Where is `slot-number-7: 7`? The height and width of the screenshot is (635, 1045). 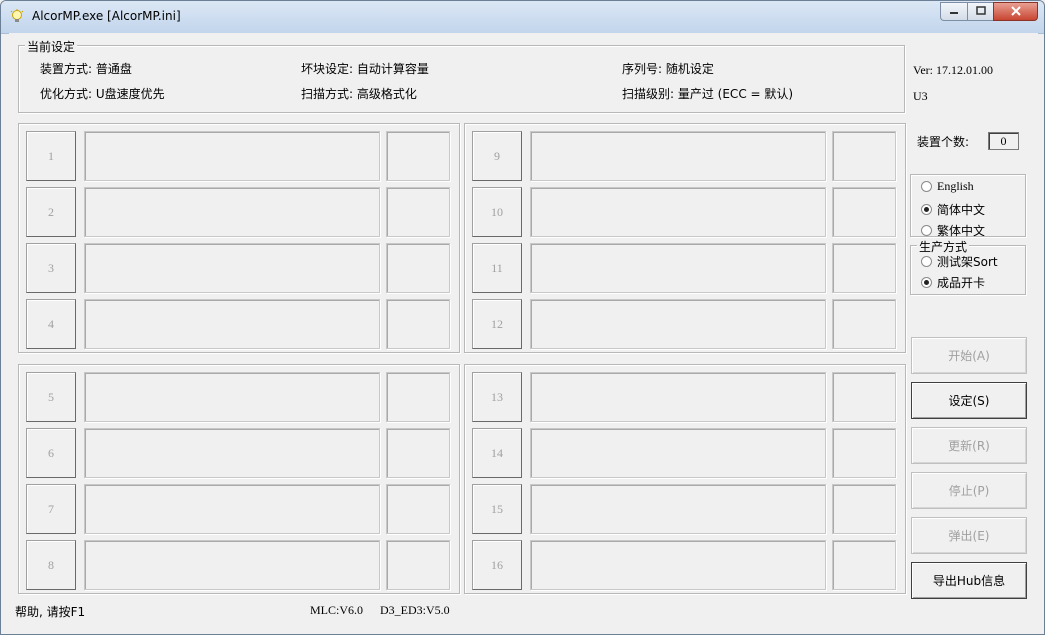 slot-number-7: 7 is located at coordinates (51, 509).